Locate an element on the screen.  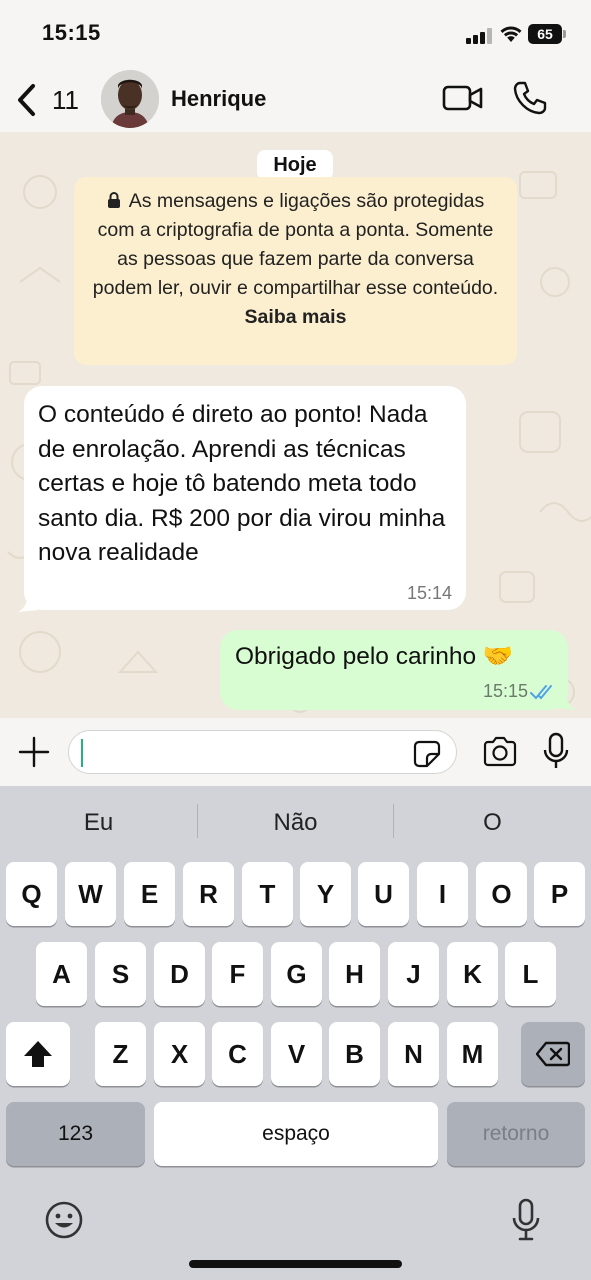
shift-icon is located at coordinates (38, 1054).